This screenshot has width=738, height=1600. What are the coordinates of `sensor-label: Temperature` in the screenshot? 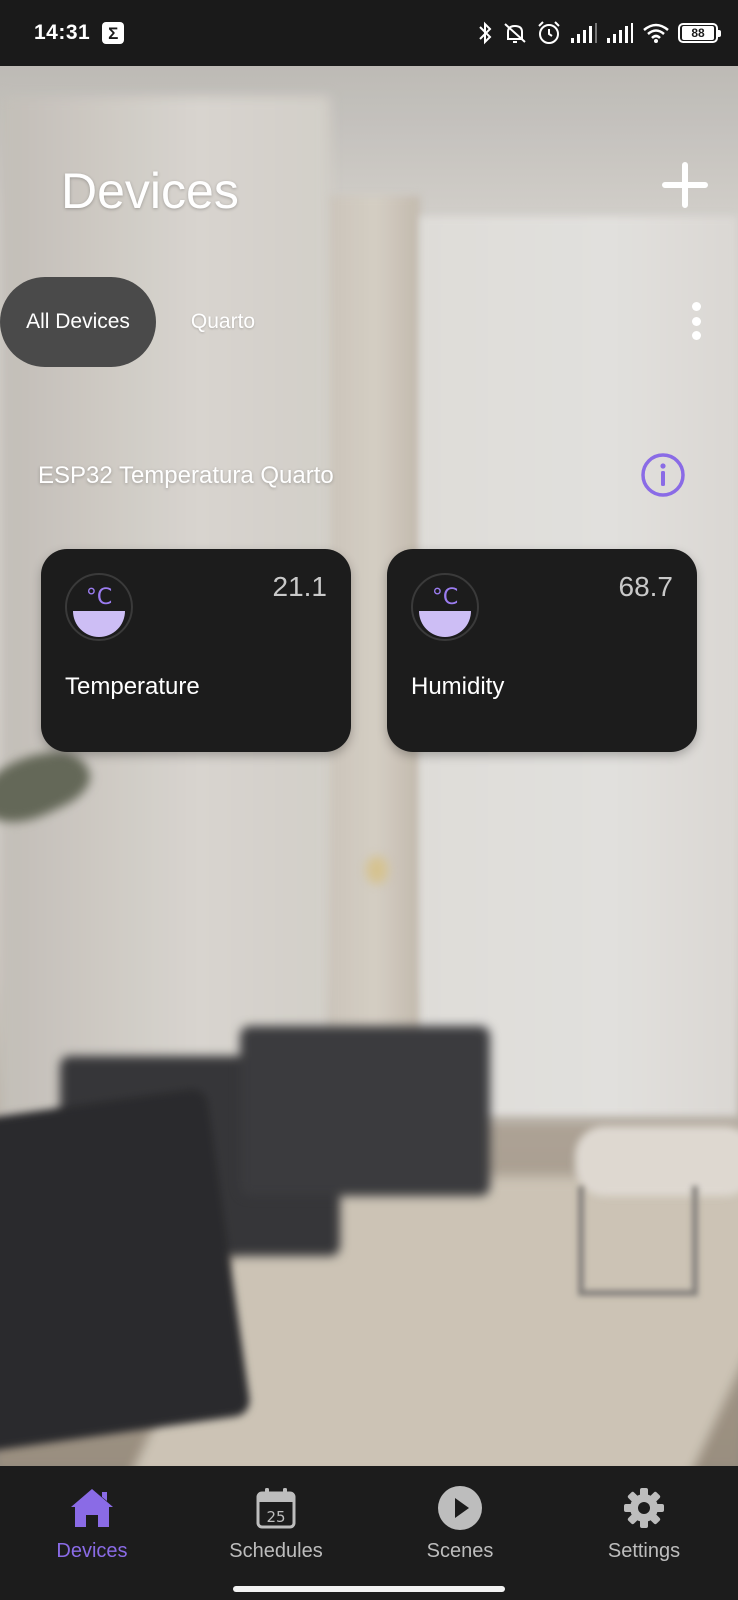 It's located at (132, 686).